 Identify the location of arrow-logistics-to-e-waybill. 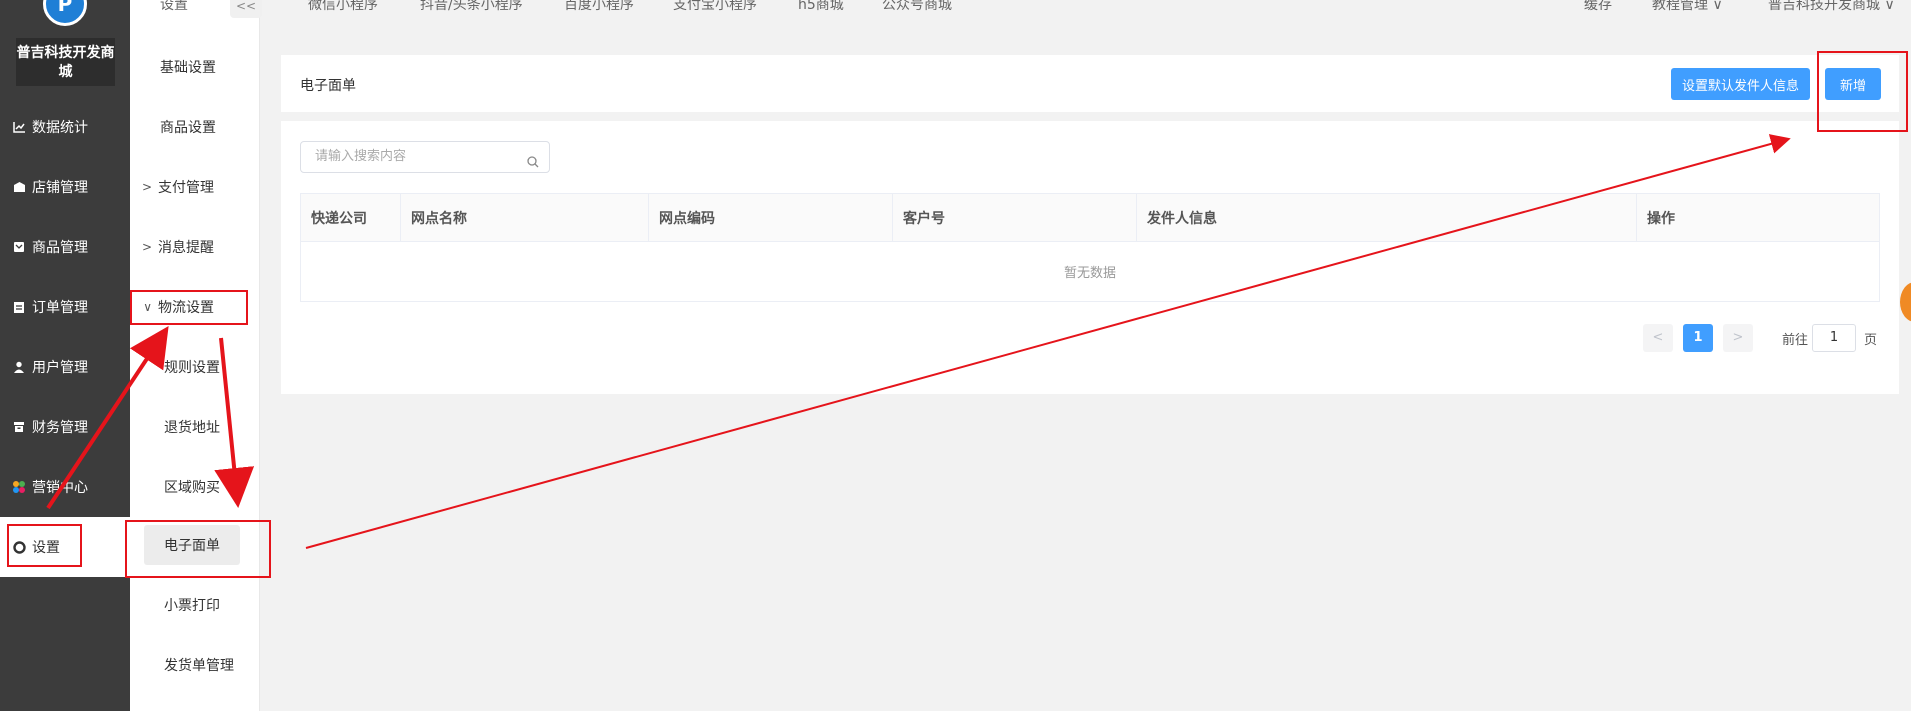
(234, 422).